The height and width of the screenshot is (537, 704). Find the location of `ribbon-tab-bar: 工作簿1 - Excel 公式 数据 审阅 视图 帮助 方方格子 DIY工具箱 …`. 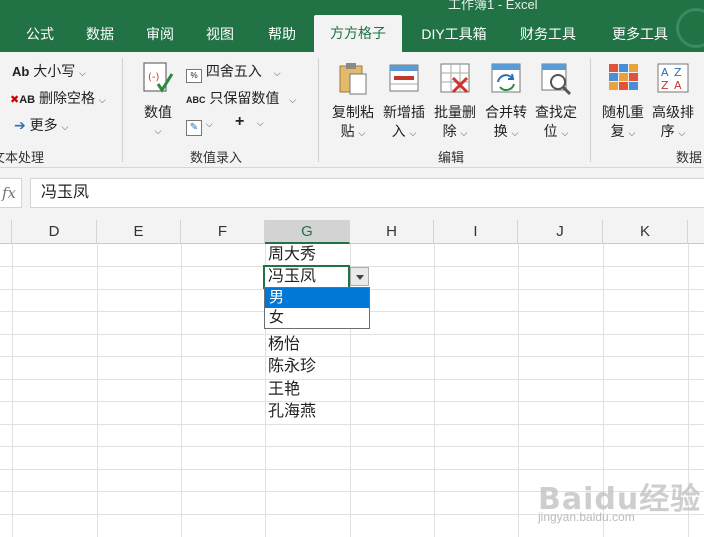

ribbon-tab-bar: 工作簿1 - Excel 公式 数据 审阅 视图 帮助 方方格子 DIY工具箱 … is located at coordinates (352, 26).